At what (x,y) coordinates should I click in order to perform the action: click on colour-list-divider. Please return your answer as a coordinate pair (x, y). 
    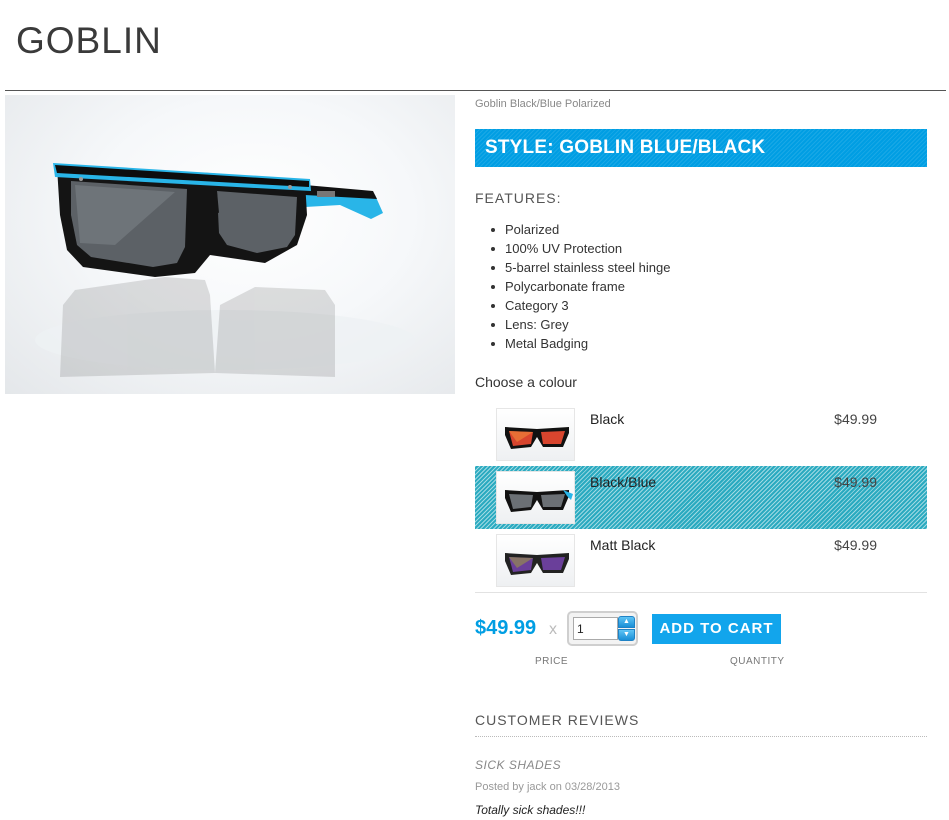
    Looking at the image, I should click on (701, 592).